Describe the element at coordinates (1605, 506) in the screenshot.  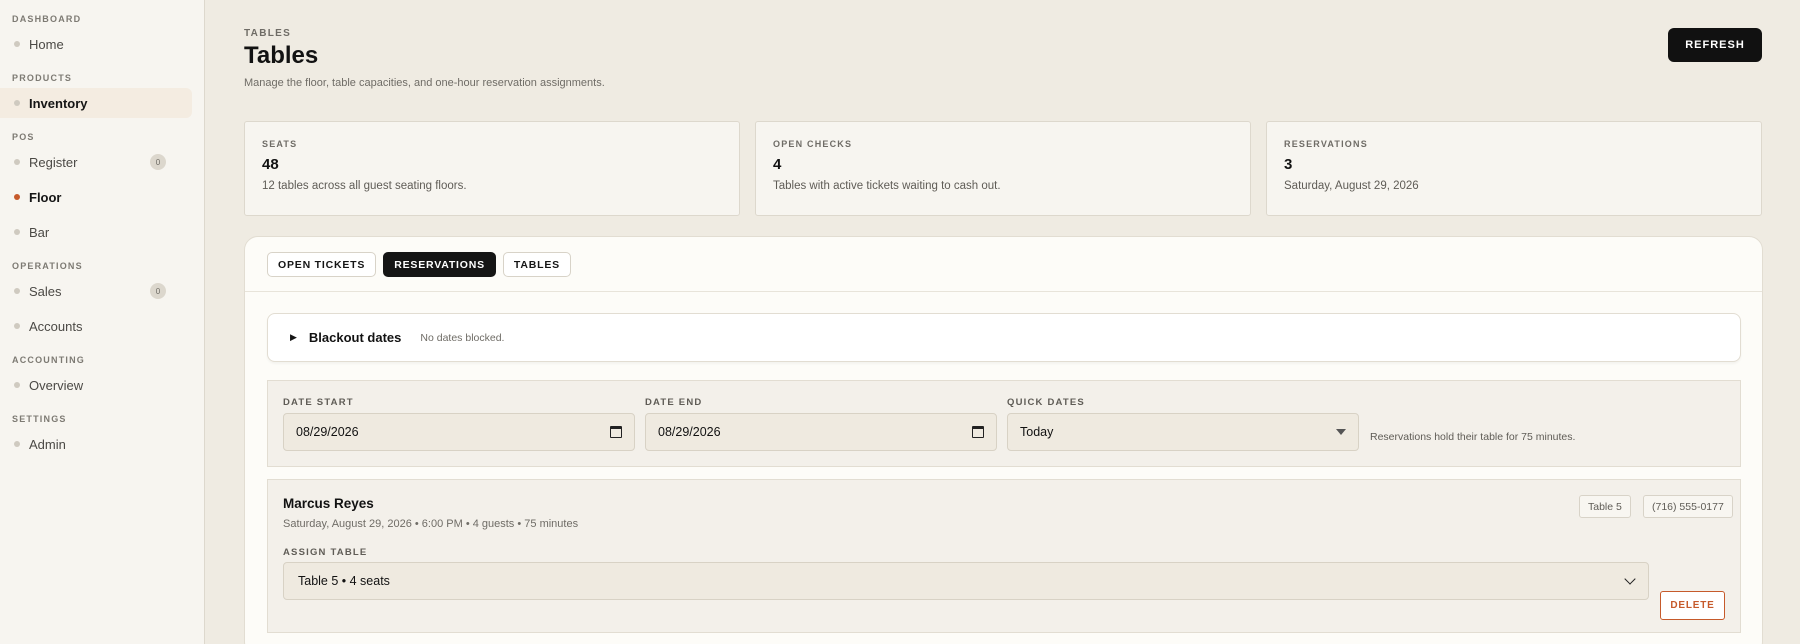
I see `table-pill: Table 5` at that location.